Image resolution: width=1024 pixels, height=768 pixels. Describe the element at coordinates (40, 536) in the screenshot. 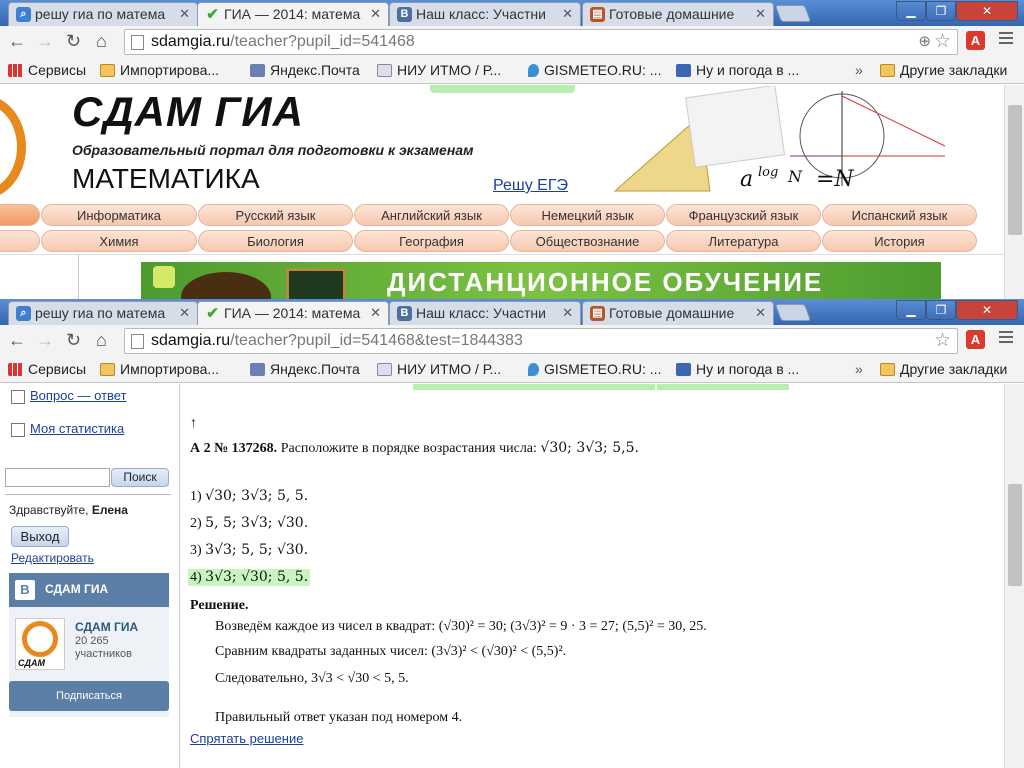

I see `logout-button: Выход` at that location.